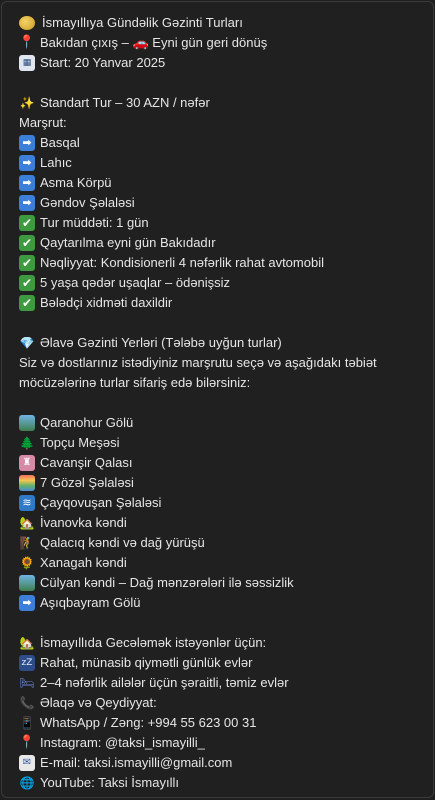 The height and width of the screenshot is (800, 435). Describe the element at coordinates (222, 183) in the screenshot. I see `list-item: ➡ Asma Körpü` at that location.